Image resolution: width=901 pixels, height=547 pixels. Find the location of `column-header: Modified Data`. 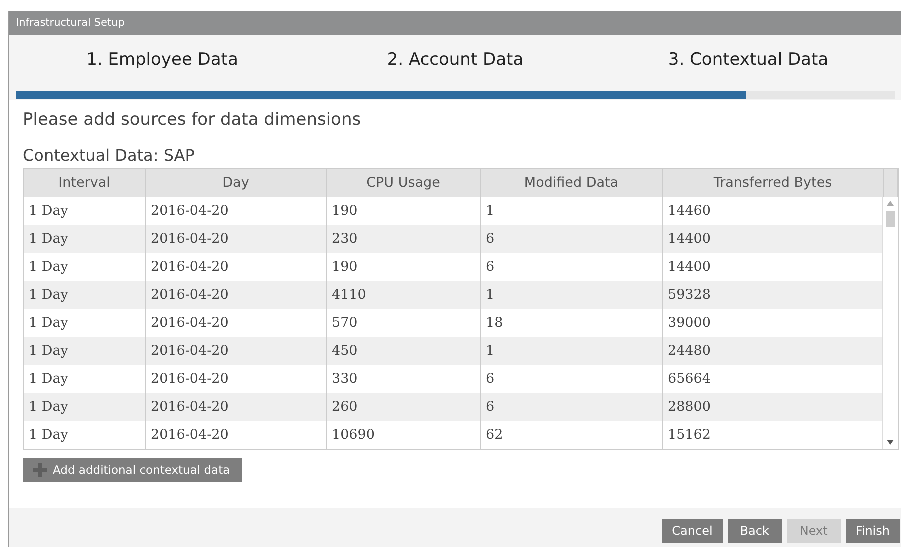

column-header: Modified Data is located at coordinates (572, 183).